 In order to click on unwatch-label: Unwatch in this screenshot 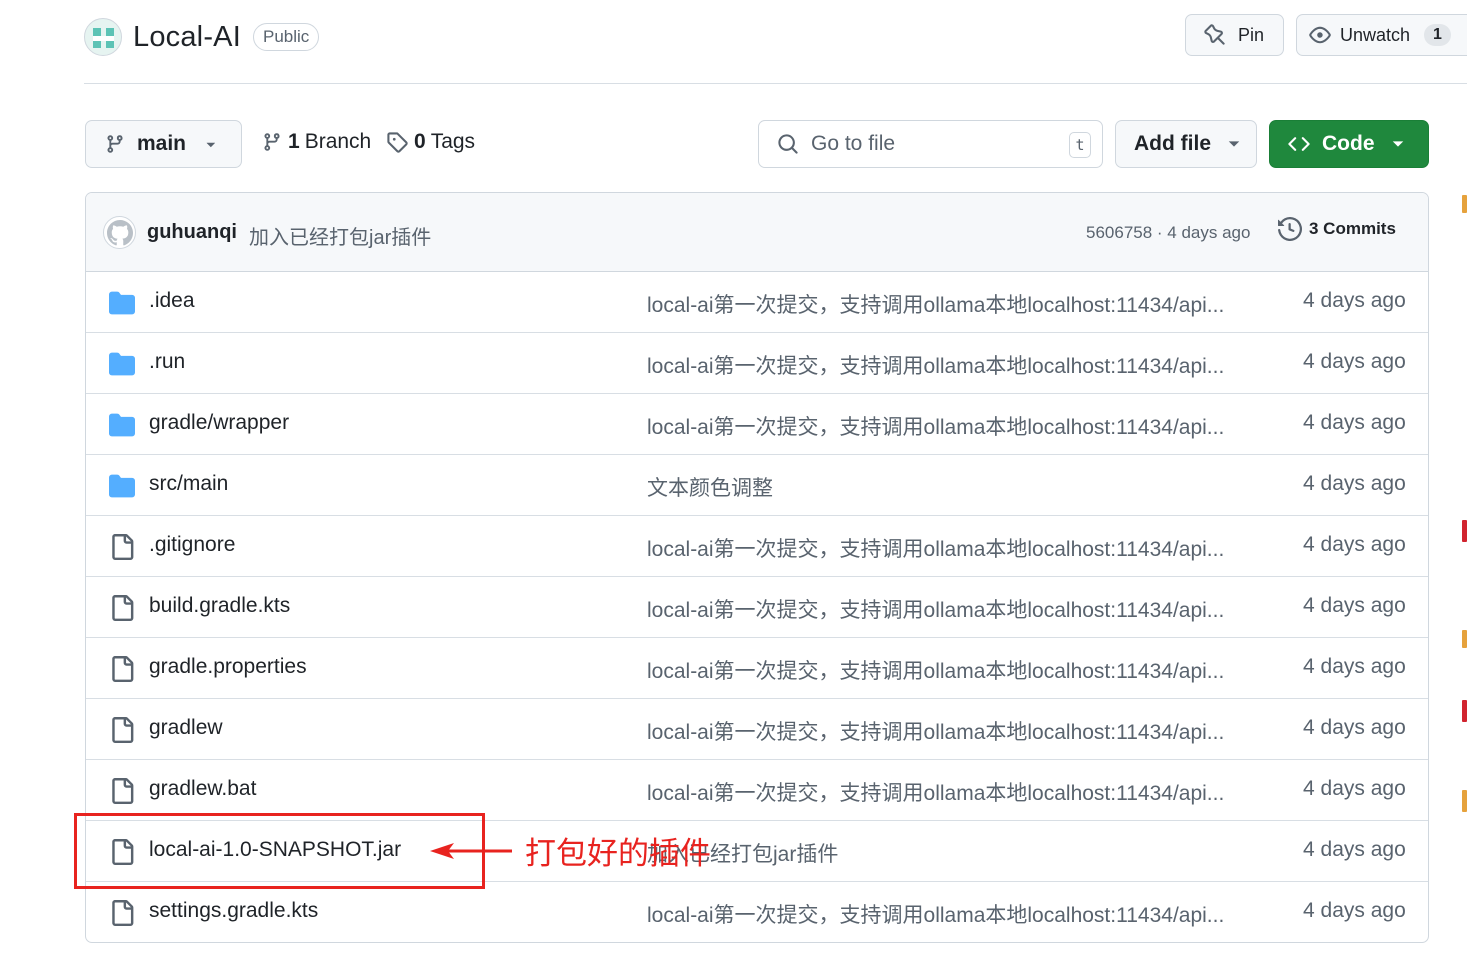, I will do `click(1375, 34)`.